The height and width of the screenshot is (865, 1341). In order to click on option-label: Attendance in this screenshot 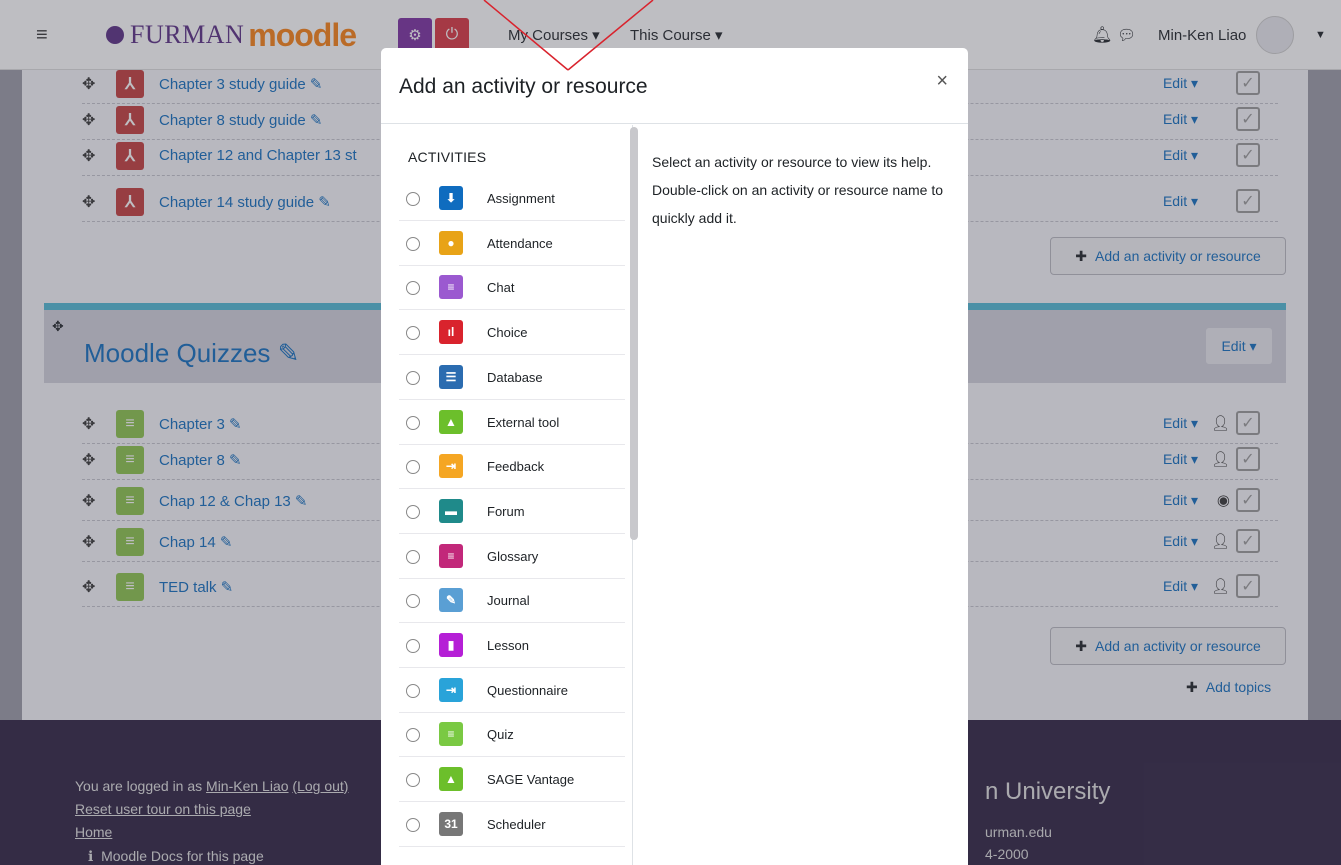, I will do `click(520, 243)`.